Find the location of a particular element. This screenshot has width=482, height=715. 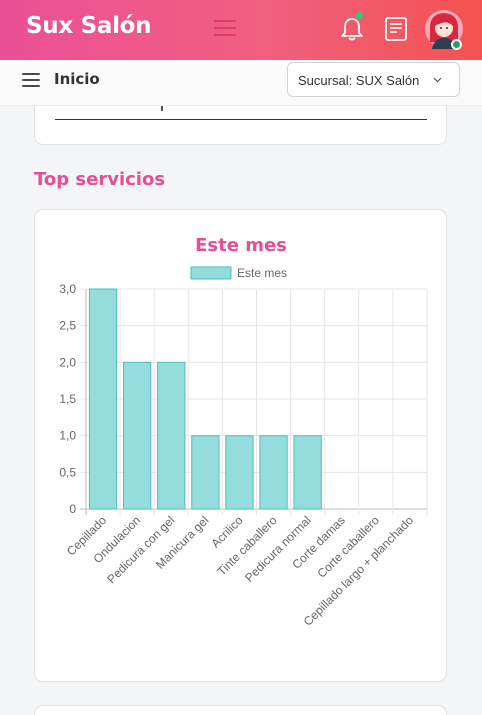

bell-icon is located at coordinates (352, 29).